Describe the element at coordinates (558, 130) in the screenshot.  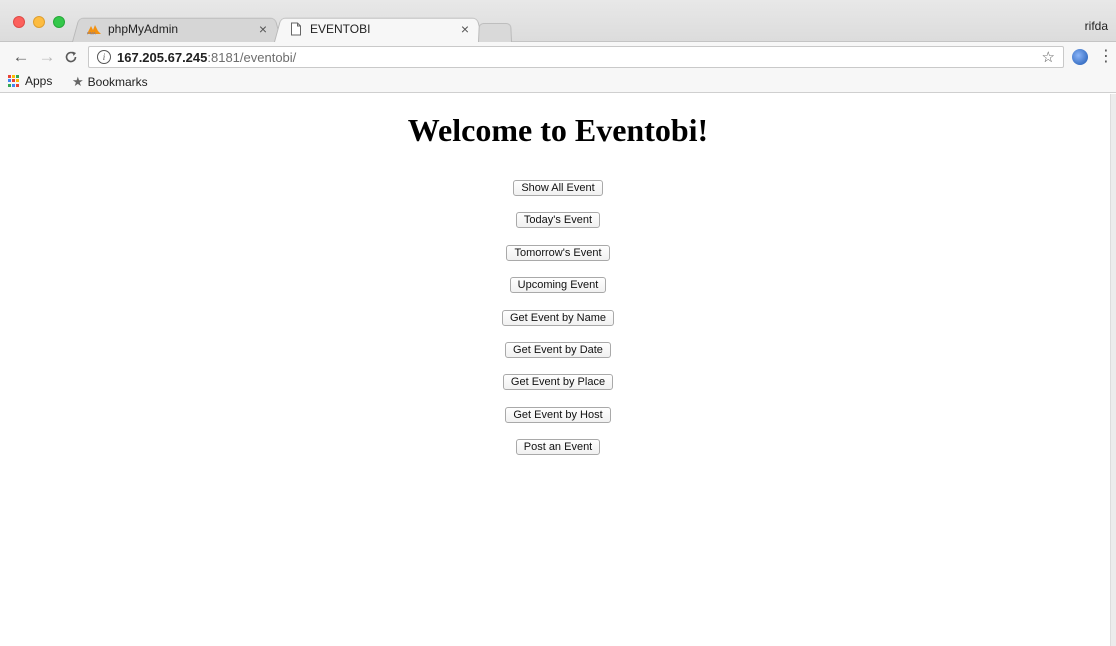
I see `page-title: Welcome to Eventobi!` at that location.